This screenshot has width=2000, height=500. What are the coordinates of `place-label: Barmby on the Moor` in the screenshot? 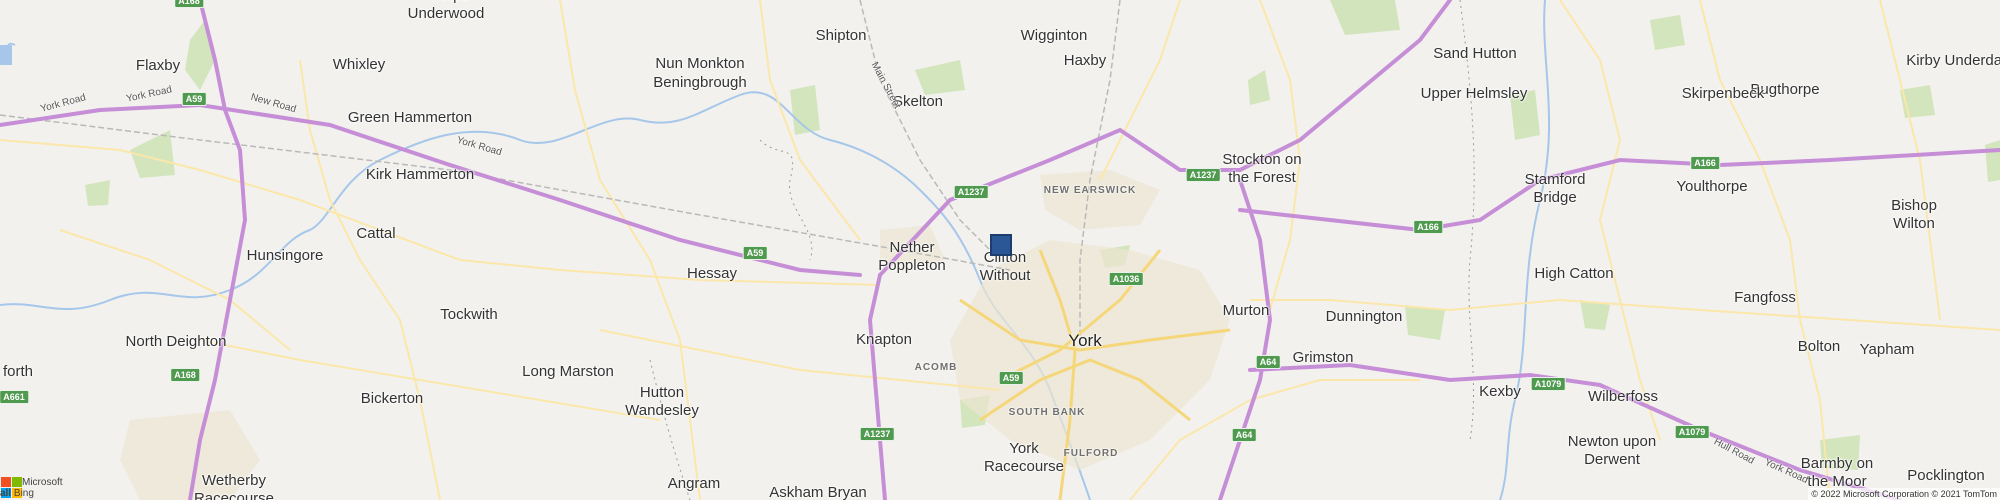 It's located at (1837, 473).